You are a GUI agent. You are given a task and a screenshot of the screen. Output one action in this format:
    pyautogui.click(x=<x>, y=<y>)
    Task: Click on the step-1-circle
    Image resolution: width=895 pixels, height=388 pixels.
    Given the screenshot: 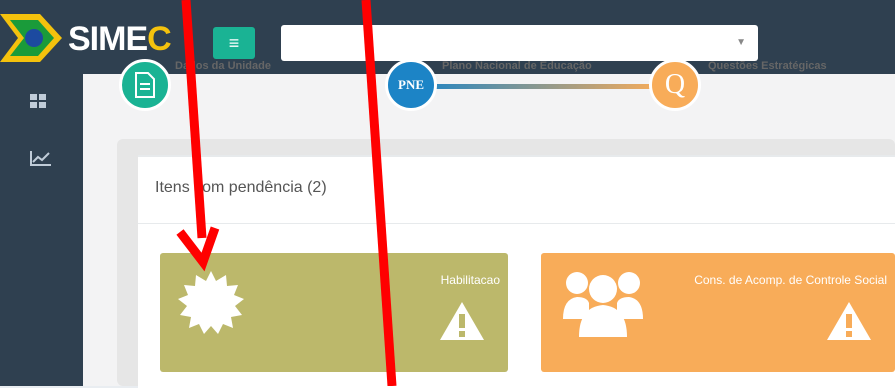 What is the action you would take?
    pyautogui.click(x=145, y=85)
    